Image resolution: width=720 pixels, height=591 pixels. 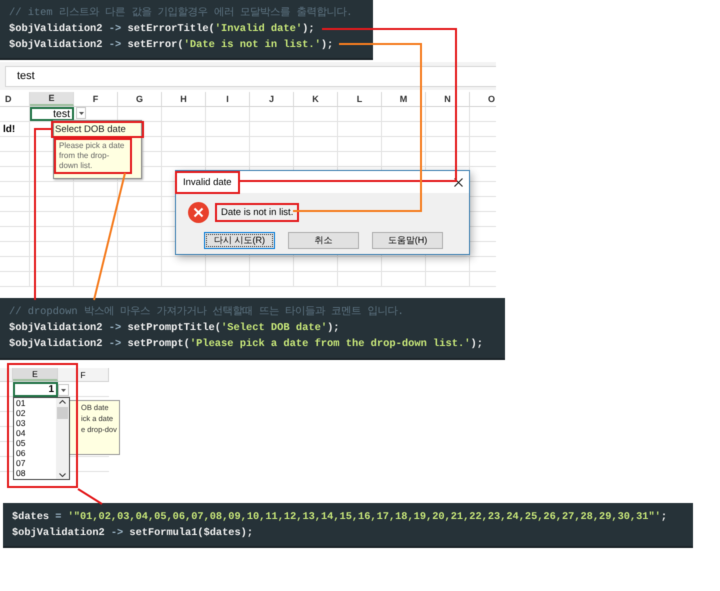 I want to click on list-item: 08, so click(x=36, y=473).